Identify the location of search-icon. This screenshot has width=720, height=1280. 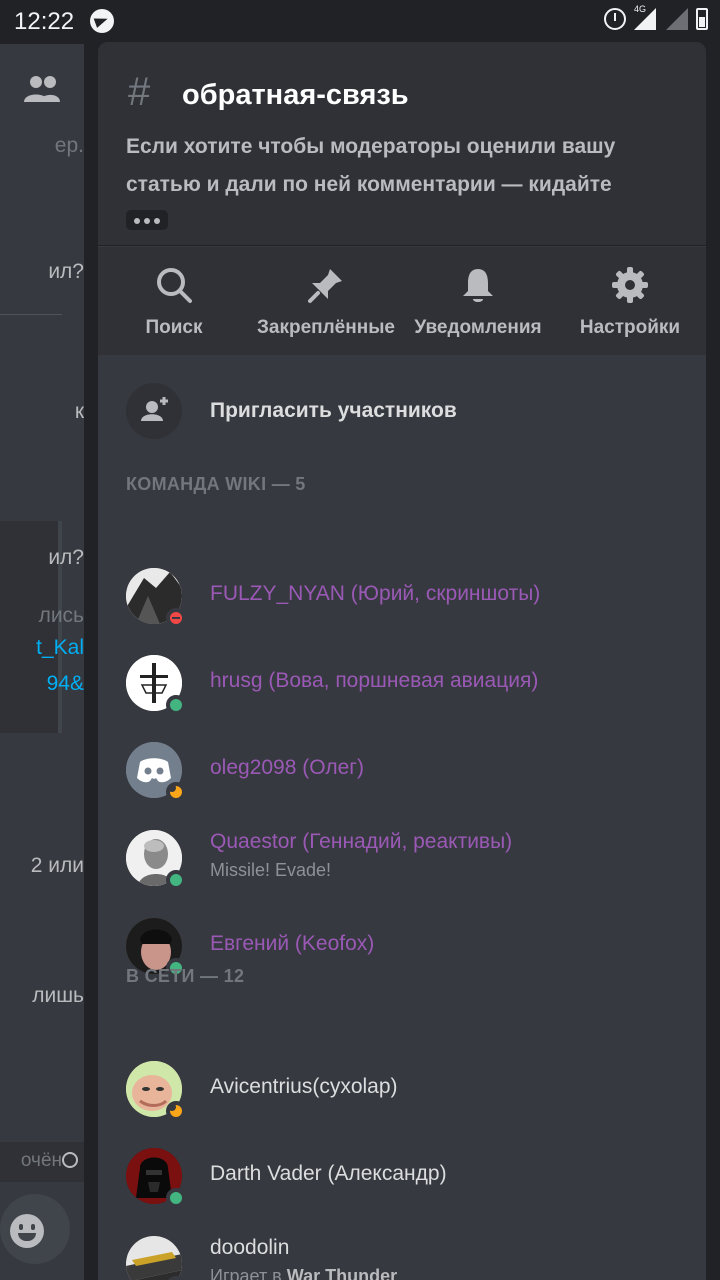
(174, 285).